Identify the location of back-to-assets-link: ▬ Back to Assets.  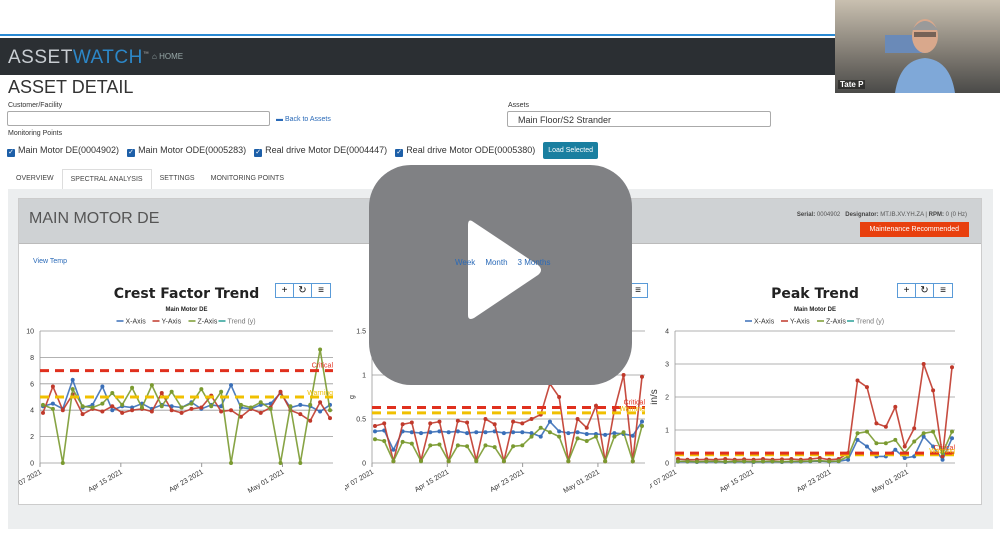
(303, 119).